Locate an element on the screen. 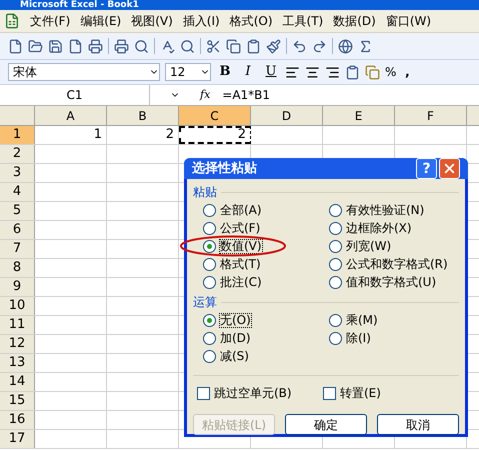 The image size is (479, 451). percent-button: % is located at coordinates (390, 72).